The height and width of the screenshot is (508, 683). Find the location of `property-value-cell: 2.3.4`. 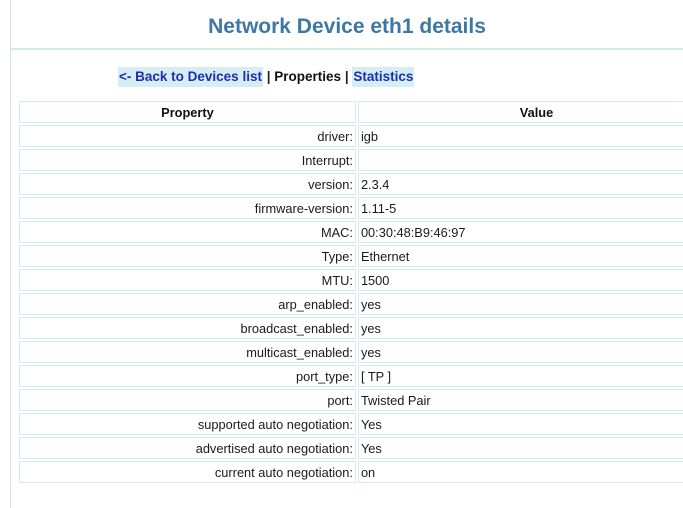

property-value-cell: 2.3.4 is located at coordinates (520, 184).